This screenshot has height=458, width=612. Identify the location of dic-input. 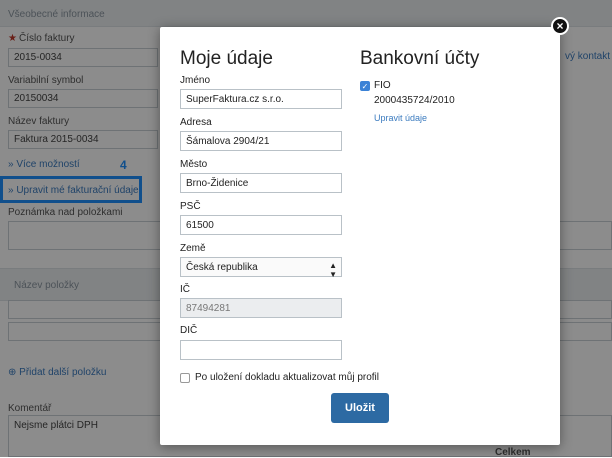
(261, 350).